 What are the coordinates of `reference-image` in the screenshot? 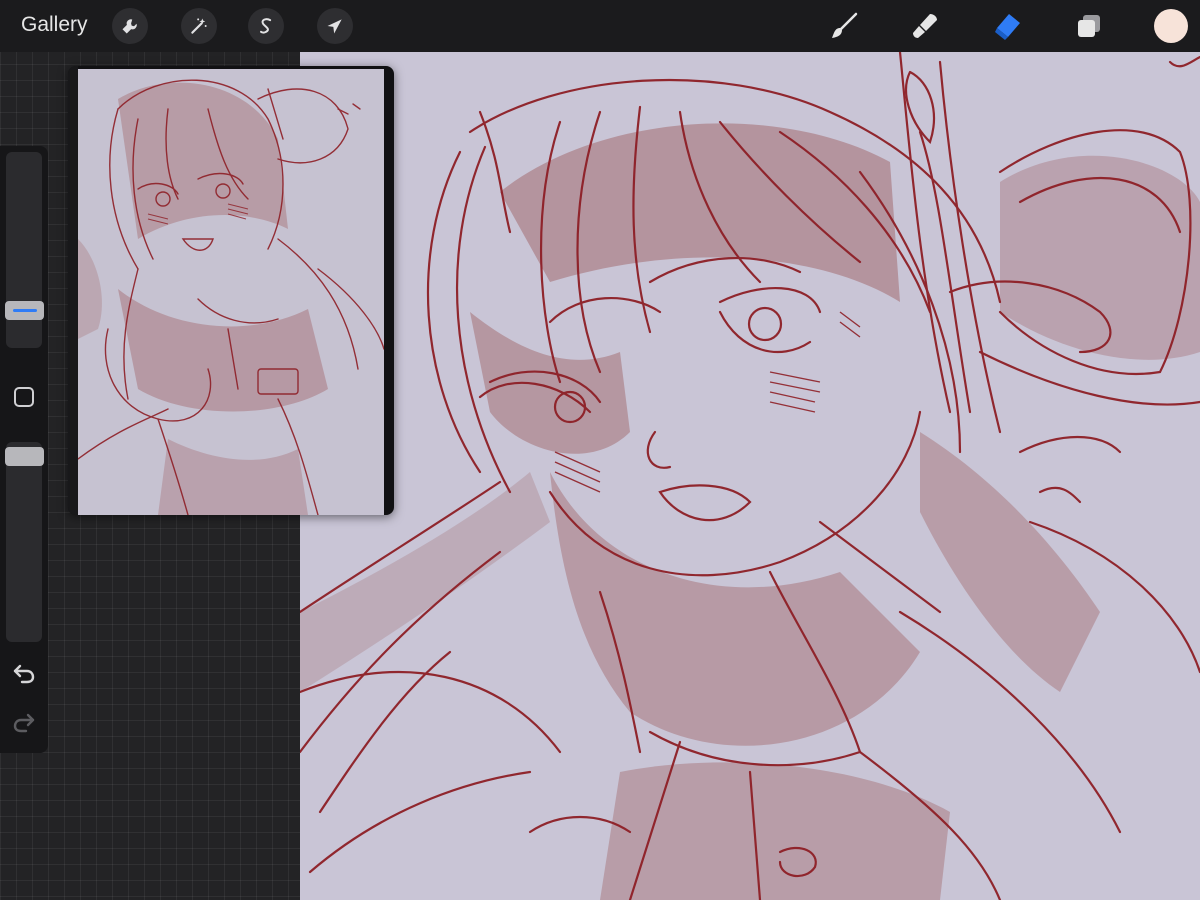 It's located at (231, 292).